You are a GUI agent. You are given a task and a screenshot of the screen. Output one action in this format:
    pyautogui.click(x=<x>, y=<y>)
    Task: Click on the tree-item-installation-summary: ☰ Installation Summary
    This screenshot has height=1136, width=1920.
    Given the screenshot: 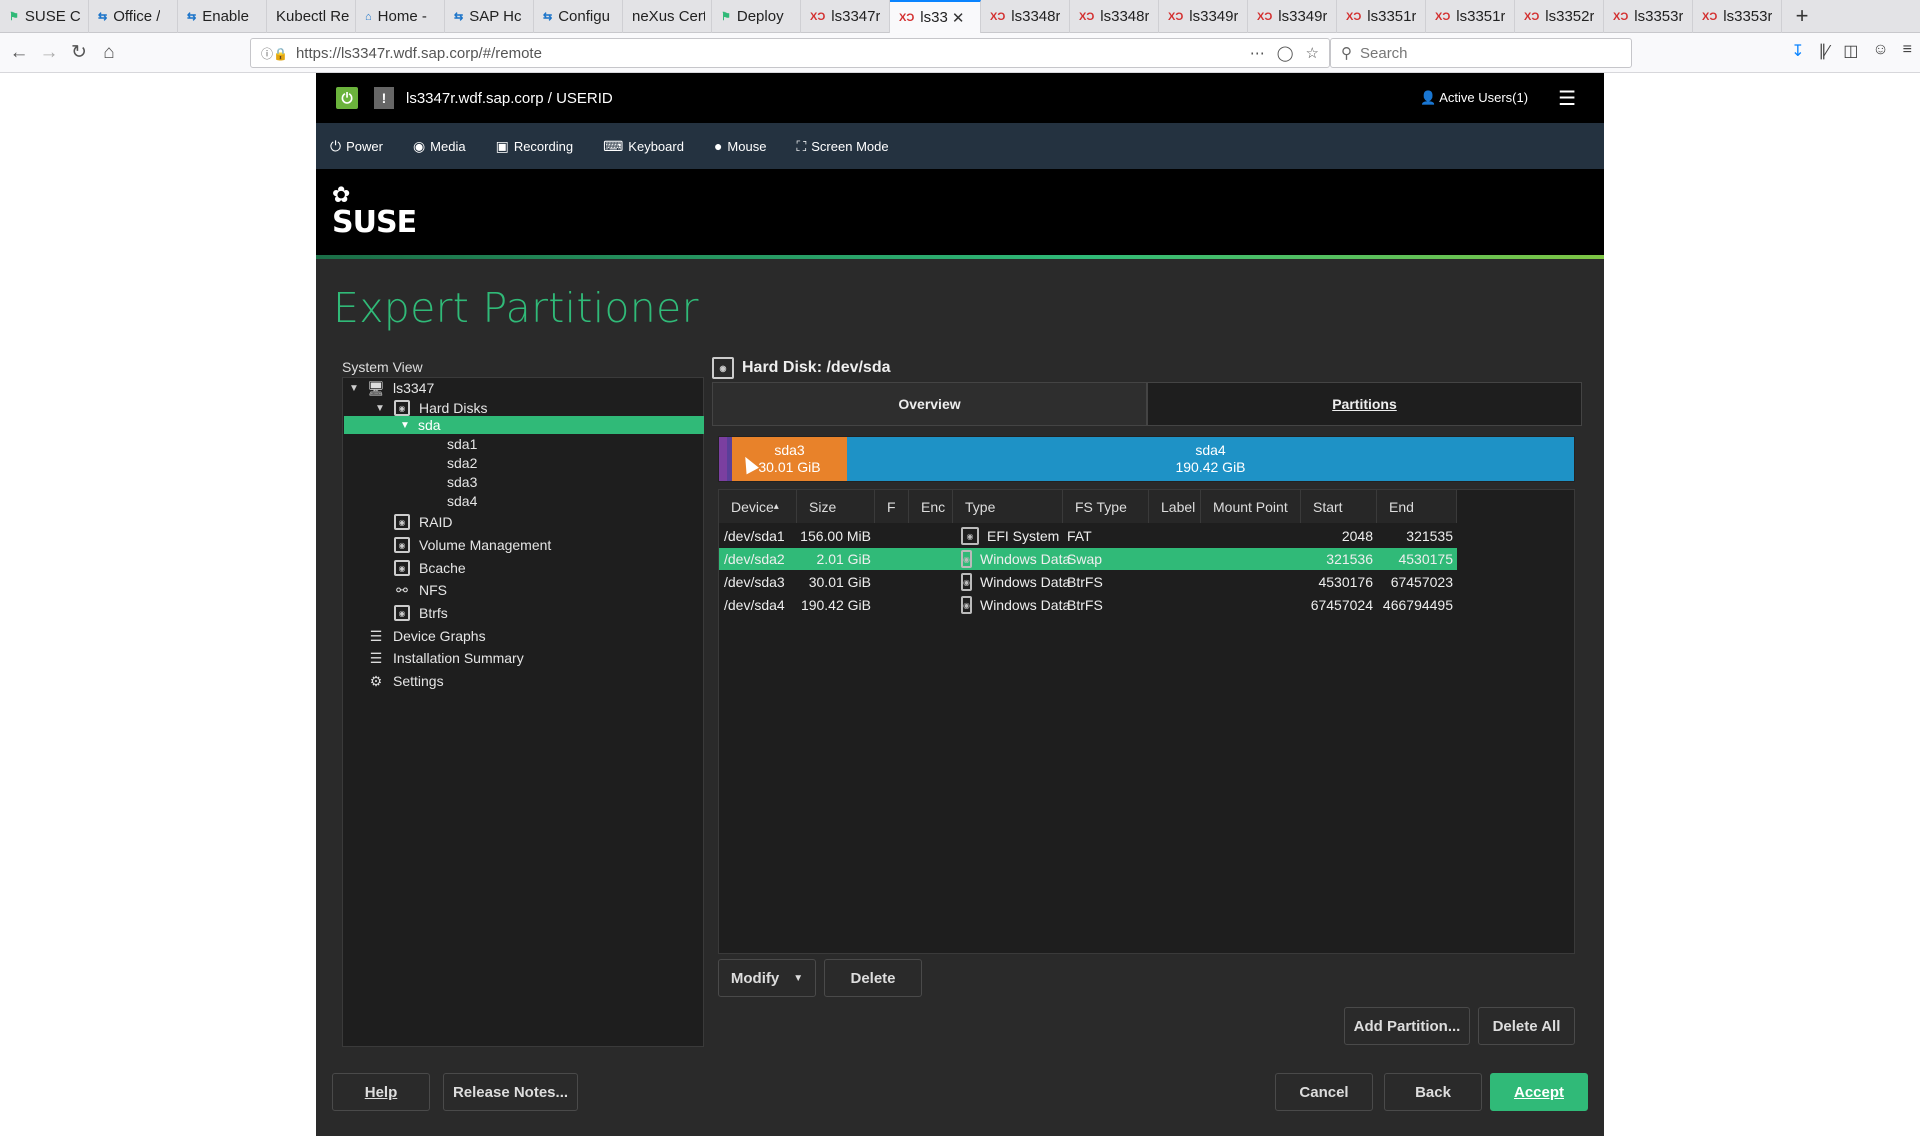 What is the action you would take?
    pyautogui.click(x=445, y=658)
    